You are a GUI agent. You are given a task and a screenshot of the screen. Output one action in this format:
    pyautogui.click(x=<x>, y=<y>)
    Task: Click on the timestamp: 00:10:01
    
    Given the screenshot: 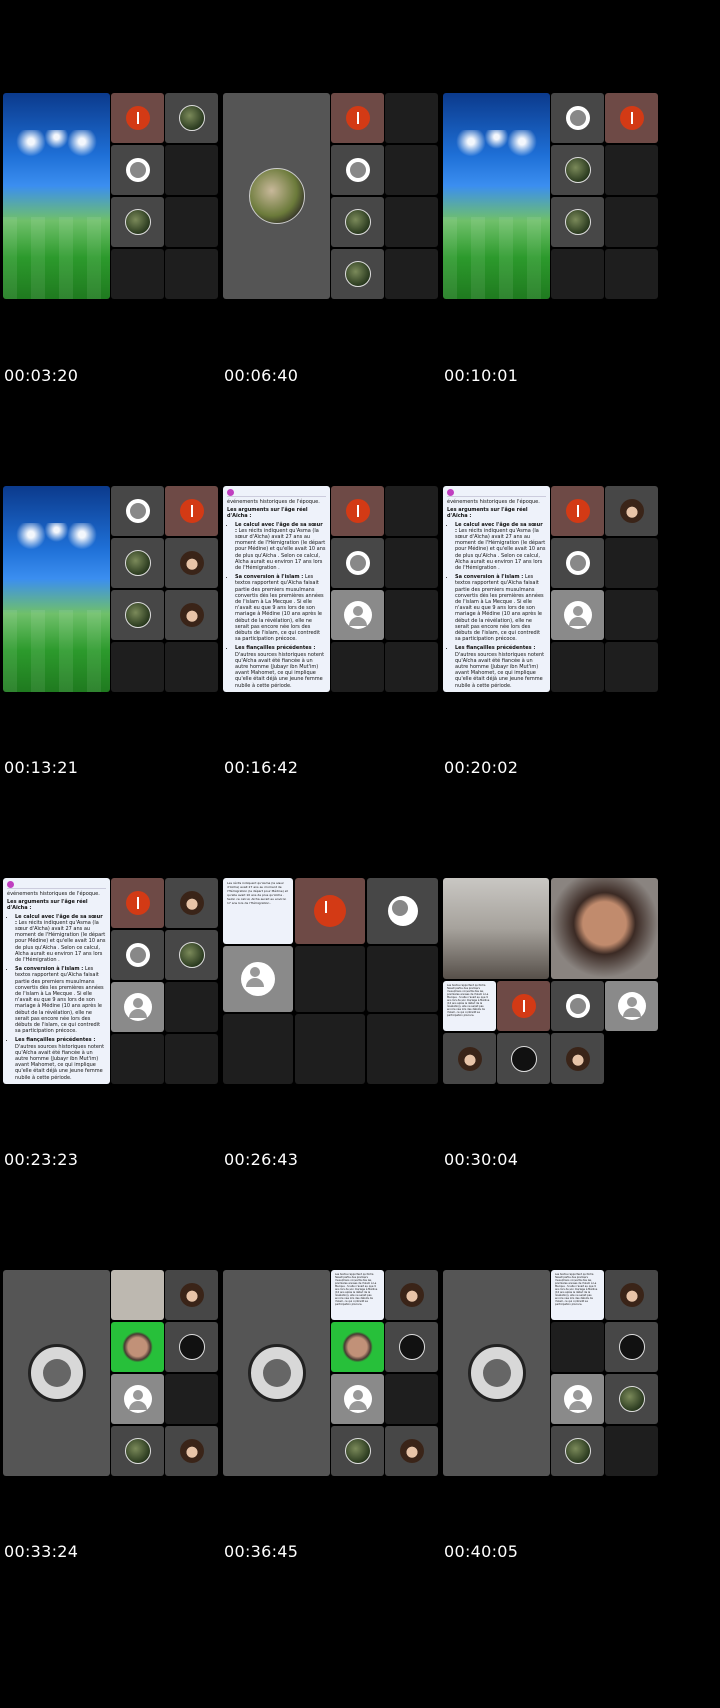 What is the action you would take?
    pyautogui.click(x=481, y=375)
    